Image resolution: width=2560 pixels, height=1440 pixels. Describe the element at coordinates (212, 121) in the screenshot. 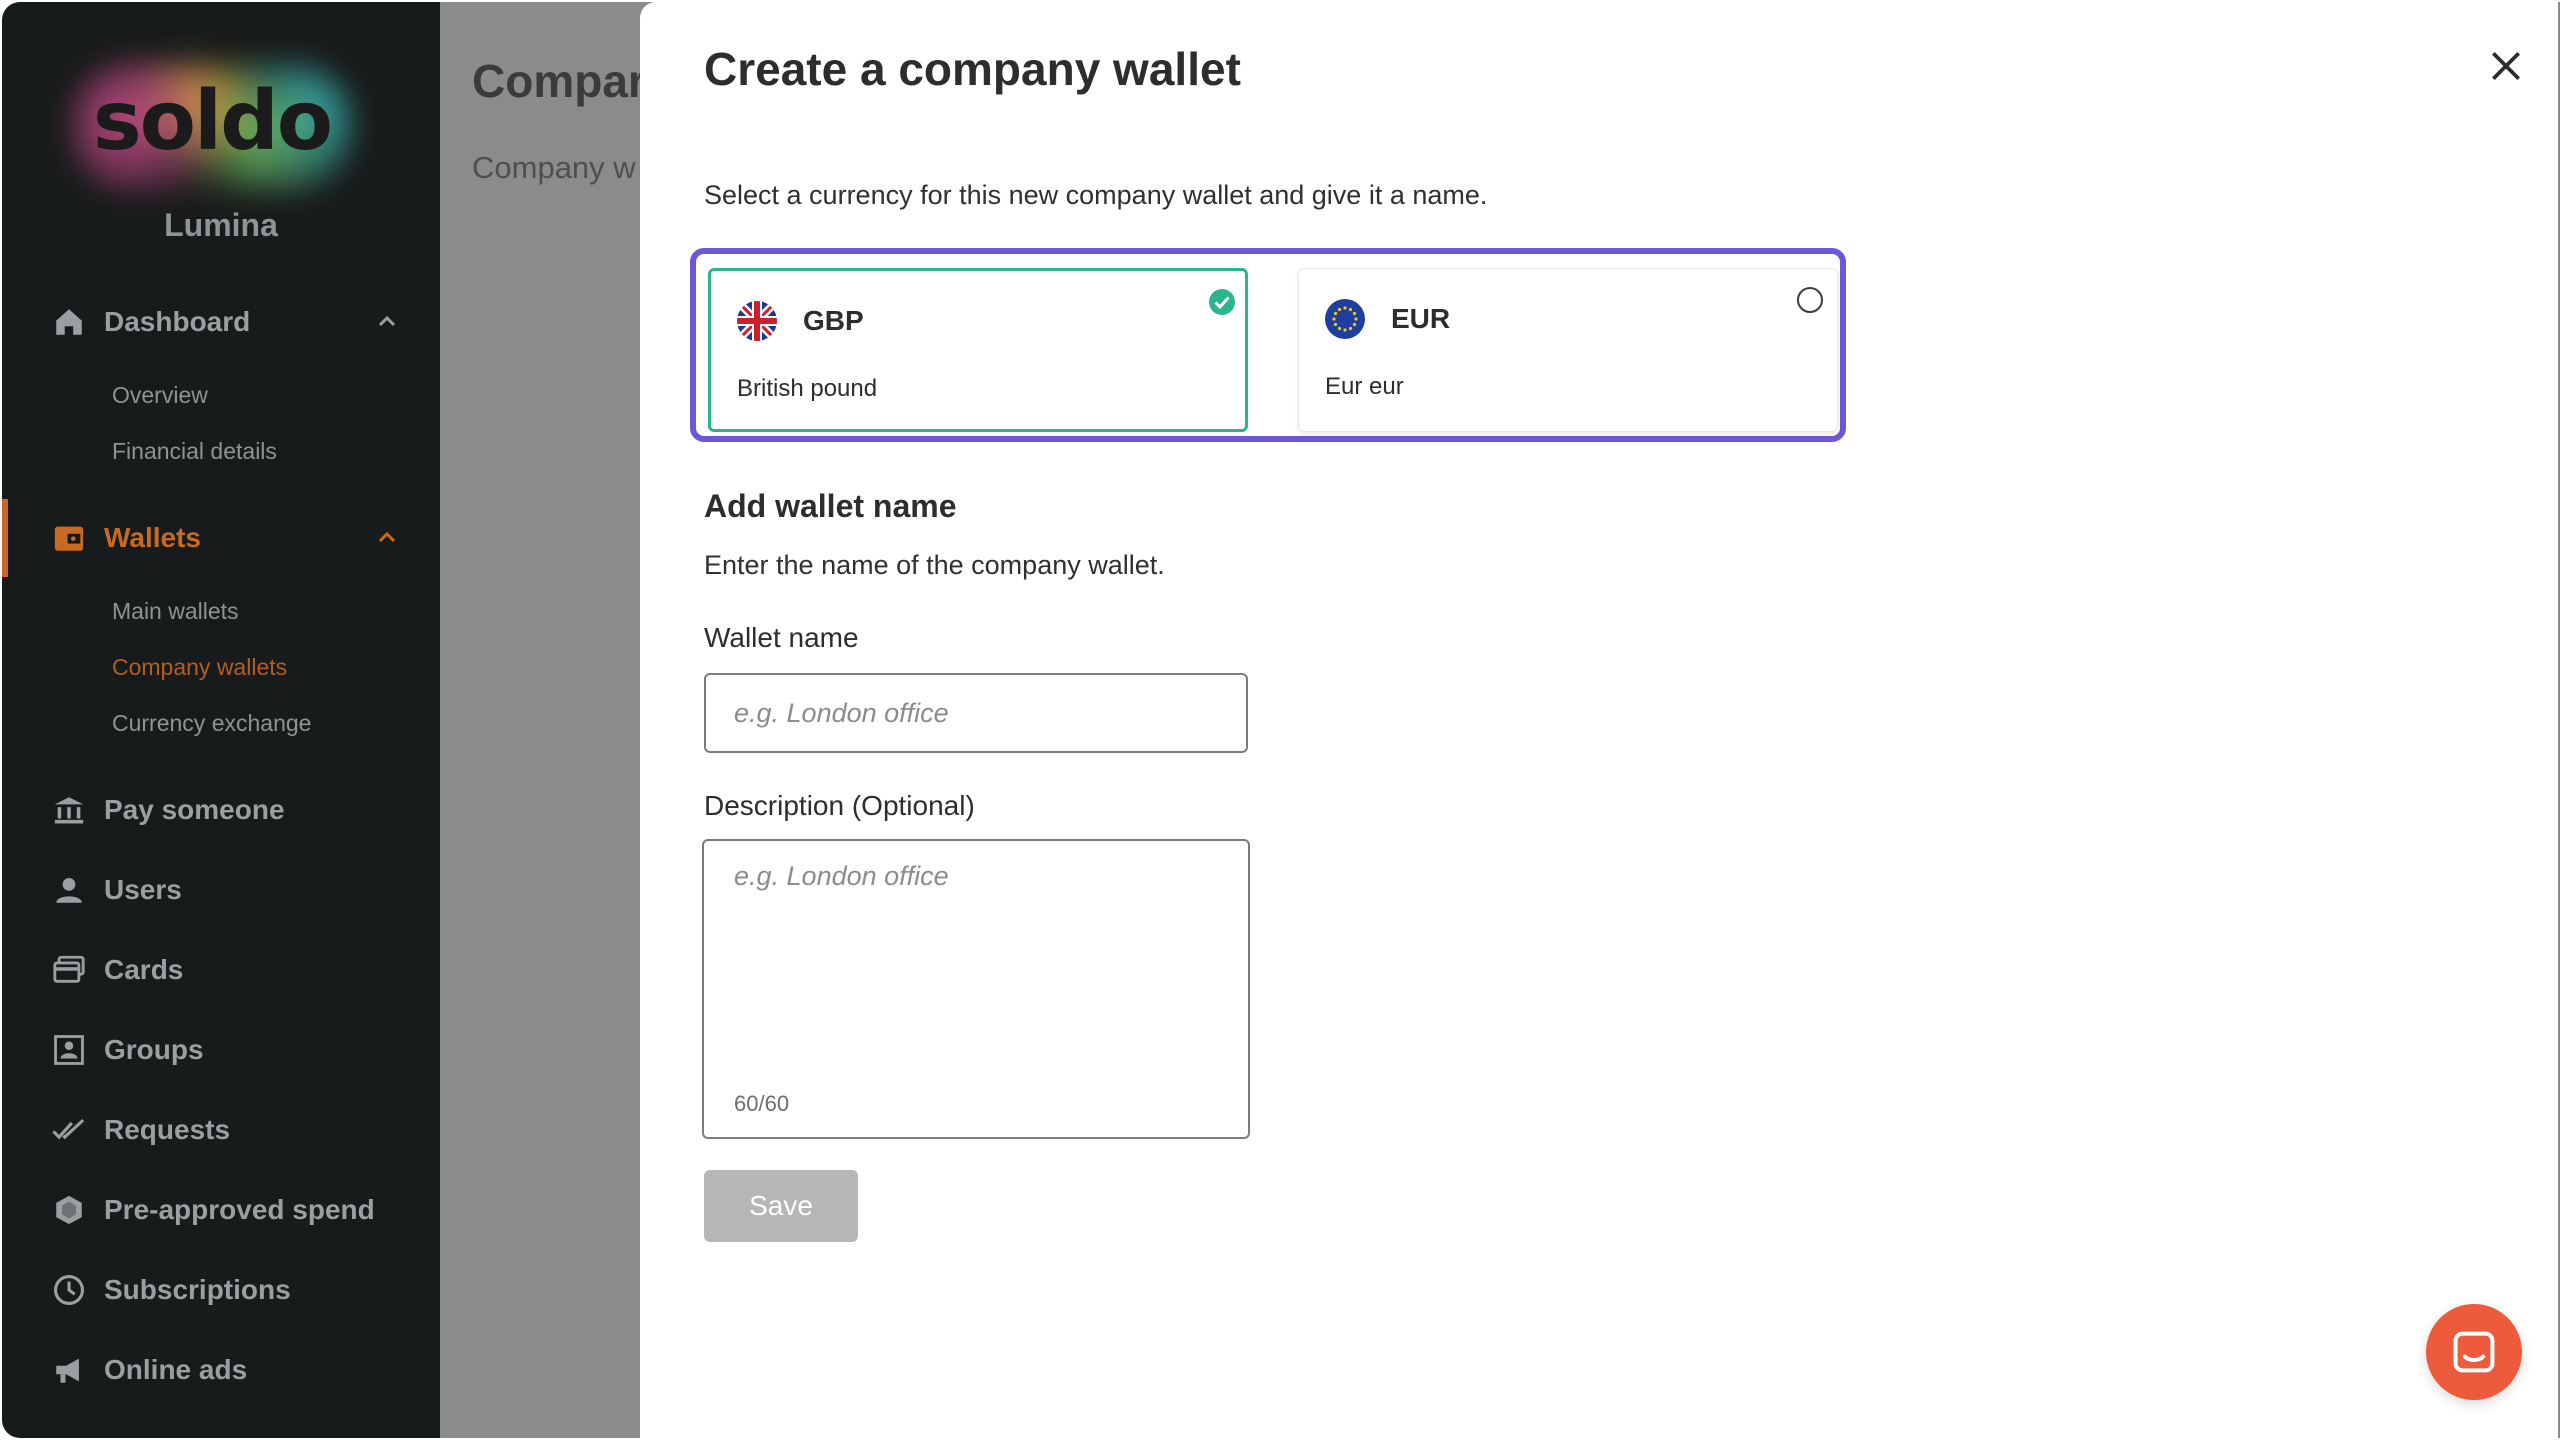

I see `logo-text: soldo` at that location.